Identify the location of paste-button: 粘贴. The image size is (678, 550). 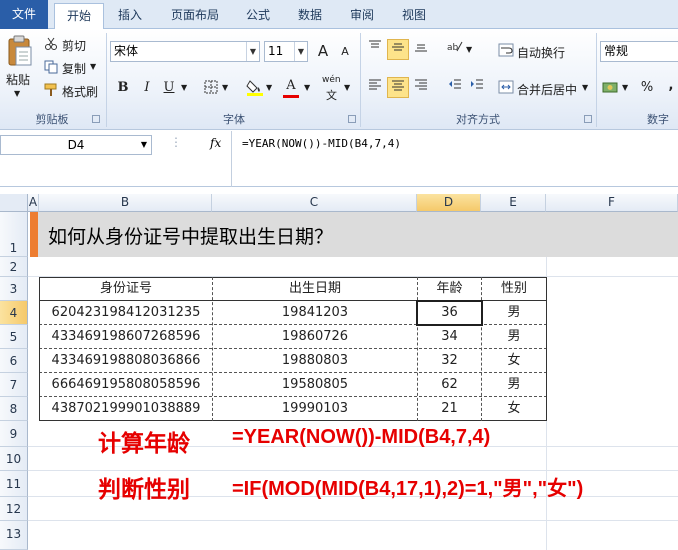
(18, 79).